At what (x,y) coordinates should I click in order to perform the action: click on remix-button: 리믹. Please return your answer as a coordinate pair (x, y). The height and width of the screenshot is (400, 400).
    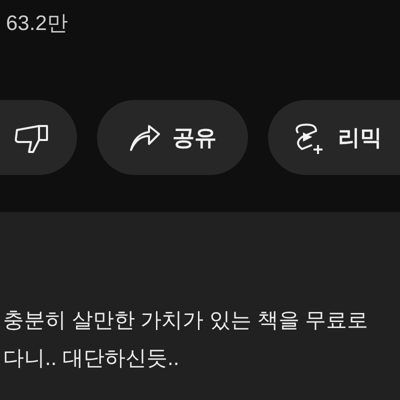
    Looking at the image, I should click on (334, 137).